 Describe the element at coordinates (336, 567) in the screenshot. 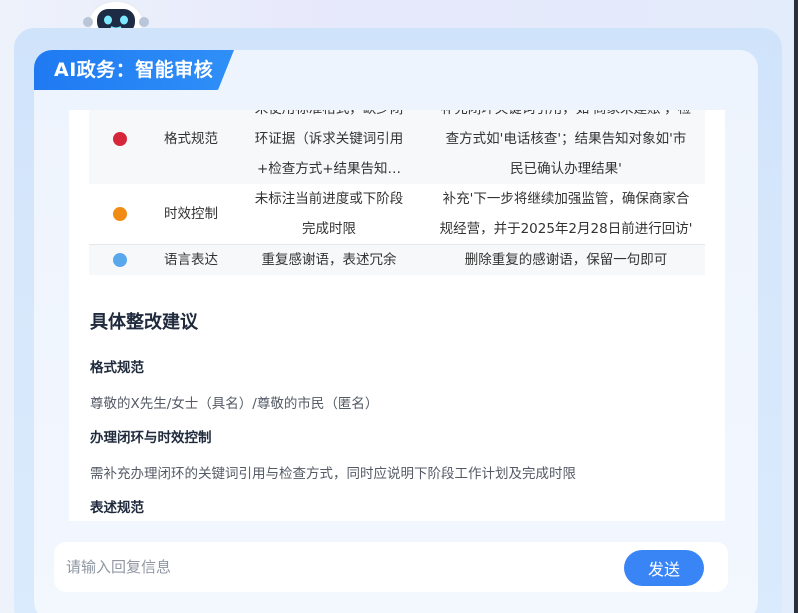

I see `reply-input` at that location.